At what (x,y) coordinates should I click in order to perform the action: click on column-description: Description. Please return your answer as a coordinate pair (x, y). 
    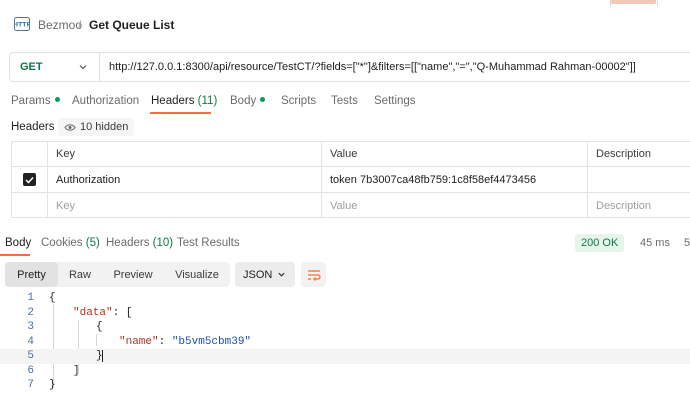
    Looking at the image, I should click on (638, 154).